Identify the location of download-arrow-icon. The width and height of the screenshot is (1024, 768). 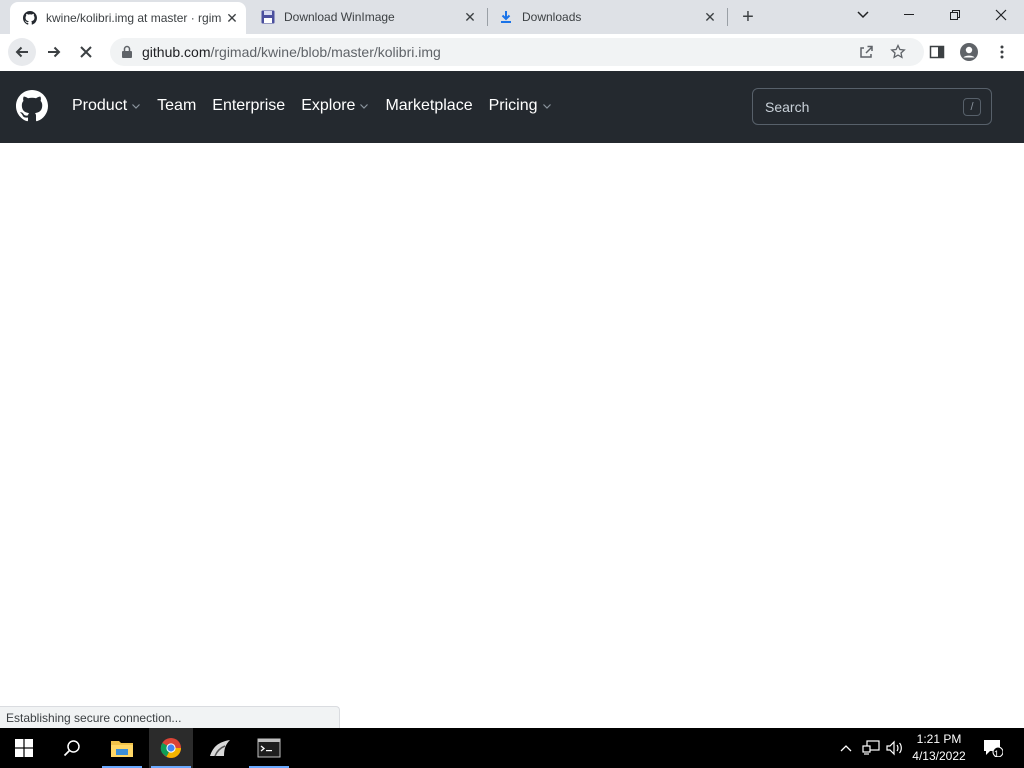
(506, 17).